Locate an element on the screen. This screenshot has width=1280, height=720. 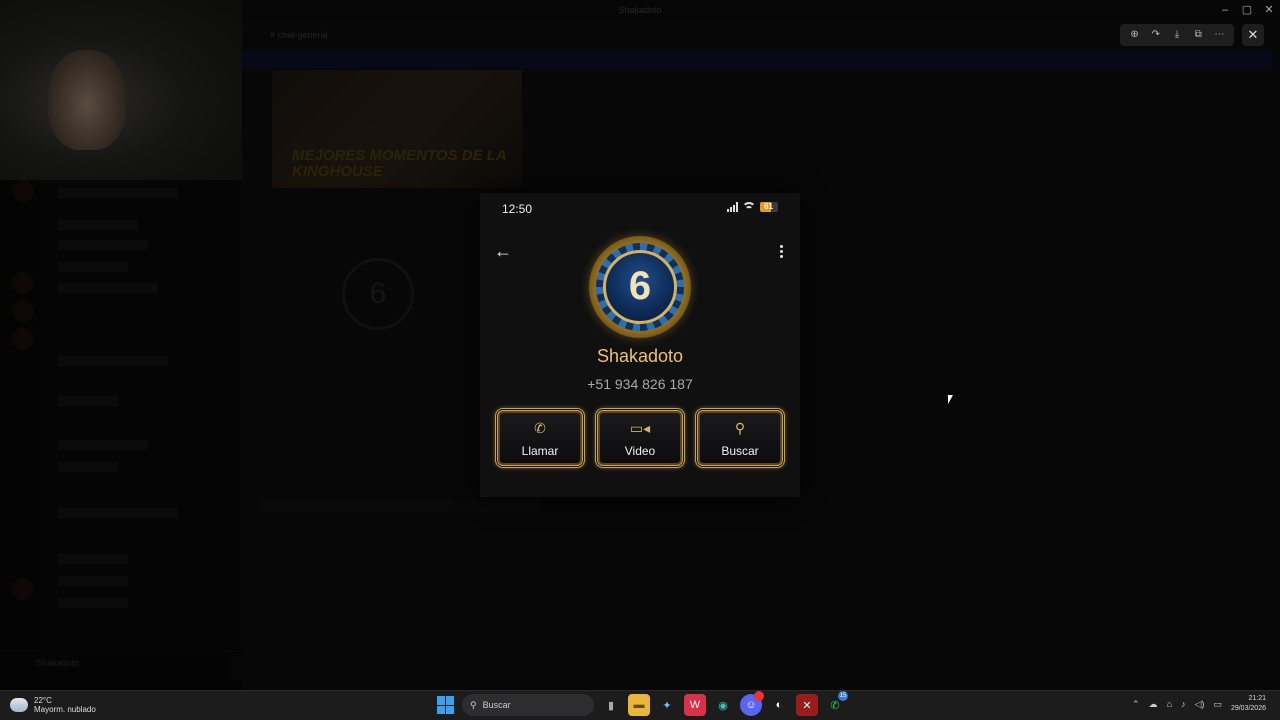
background-thumbnail: MEJORES MOMENTOS DE LA KINGHOUSE is located at coordinates (397, 129).